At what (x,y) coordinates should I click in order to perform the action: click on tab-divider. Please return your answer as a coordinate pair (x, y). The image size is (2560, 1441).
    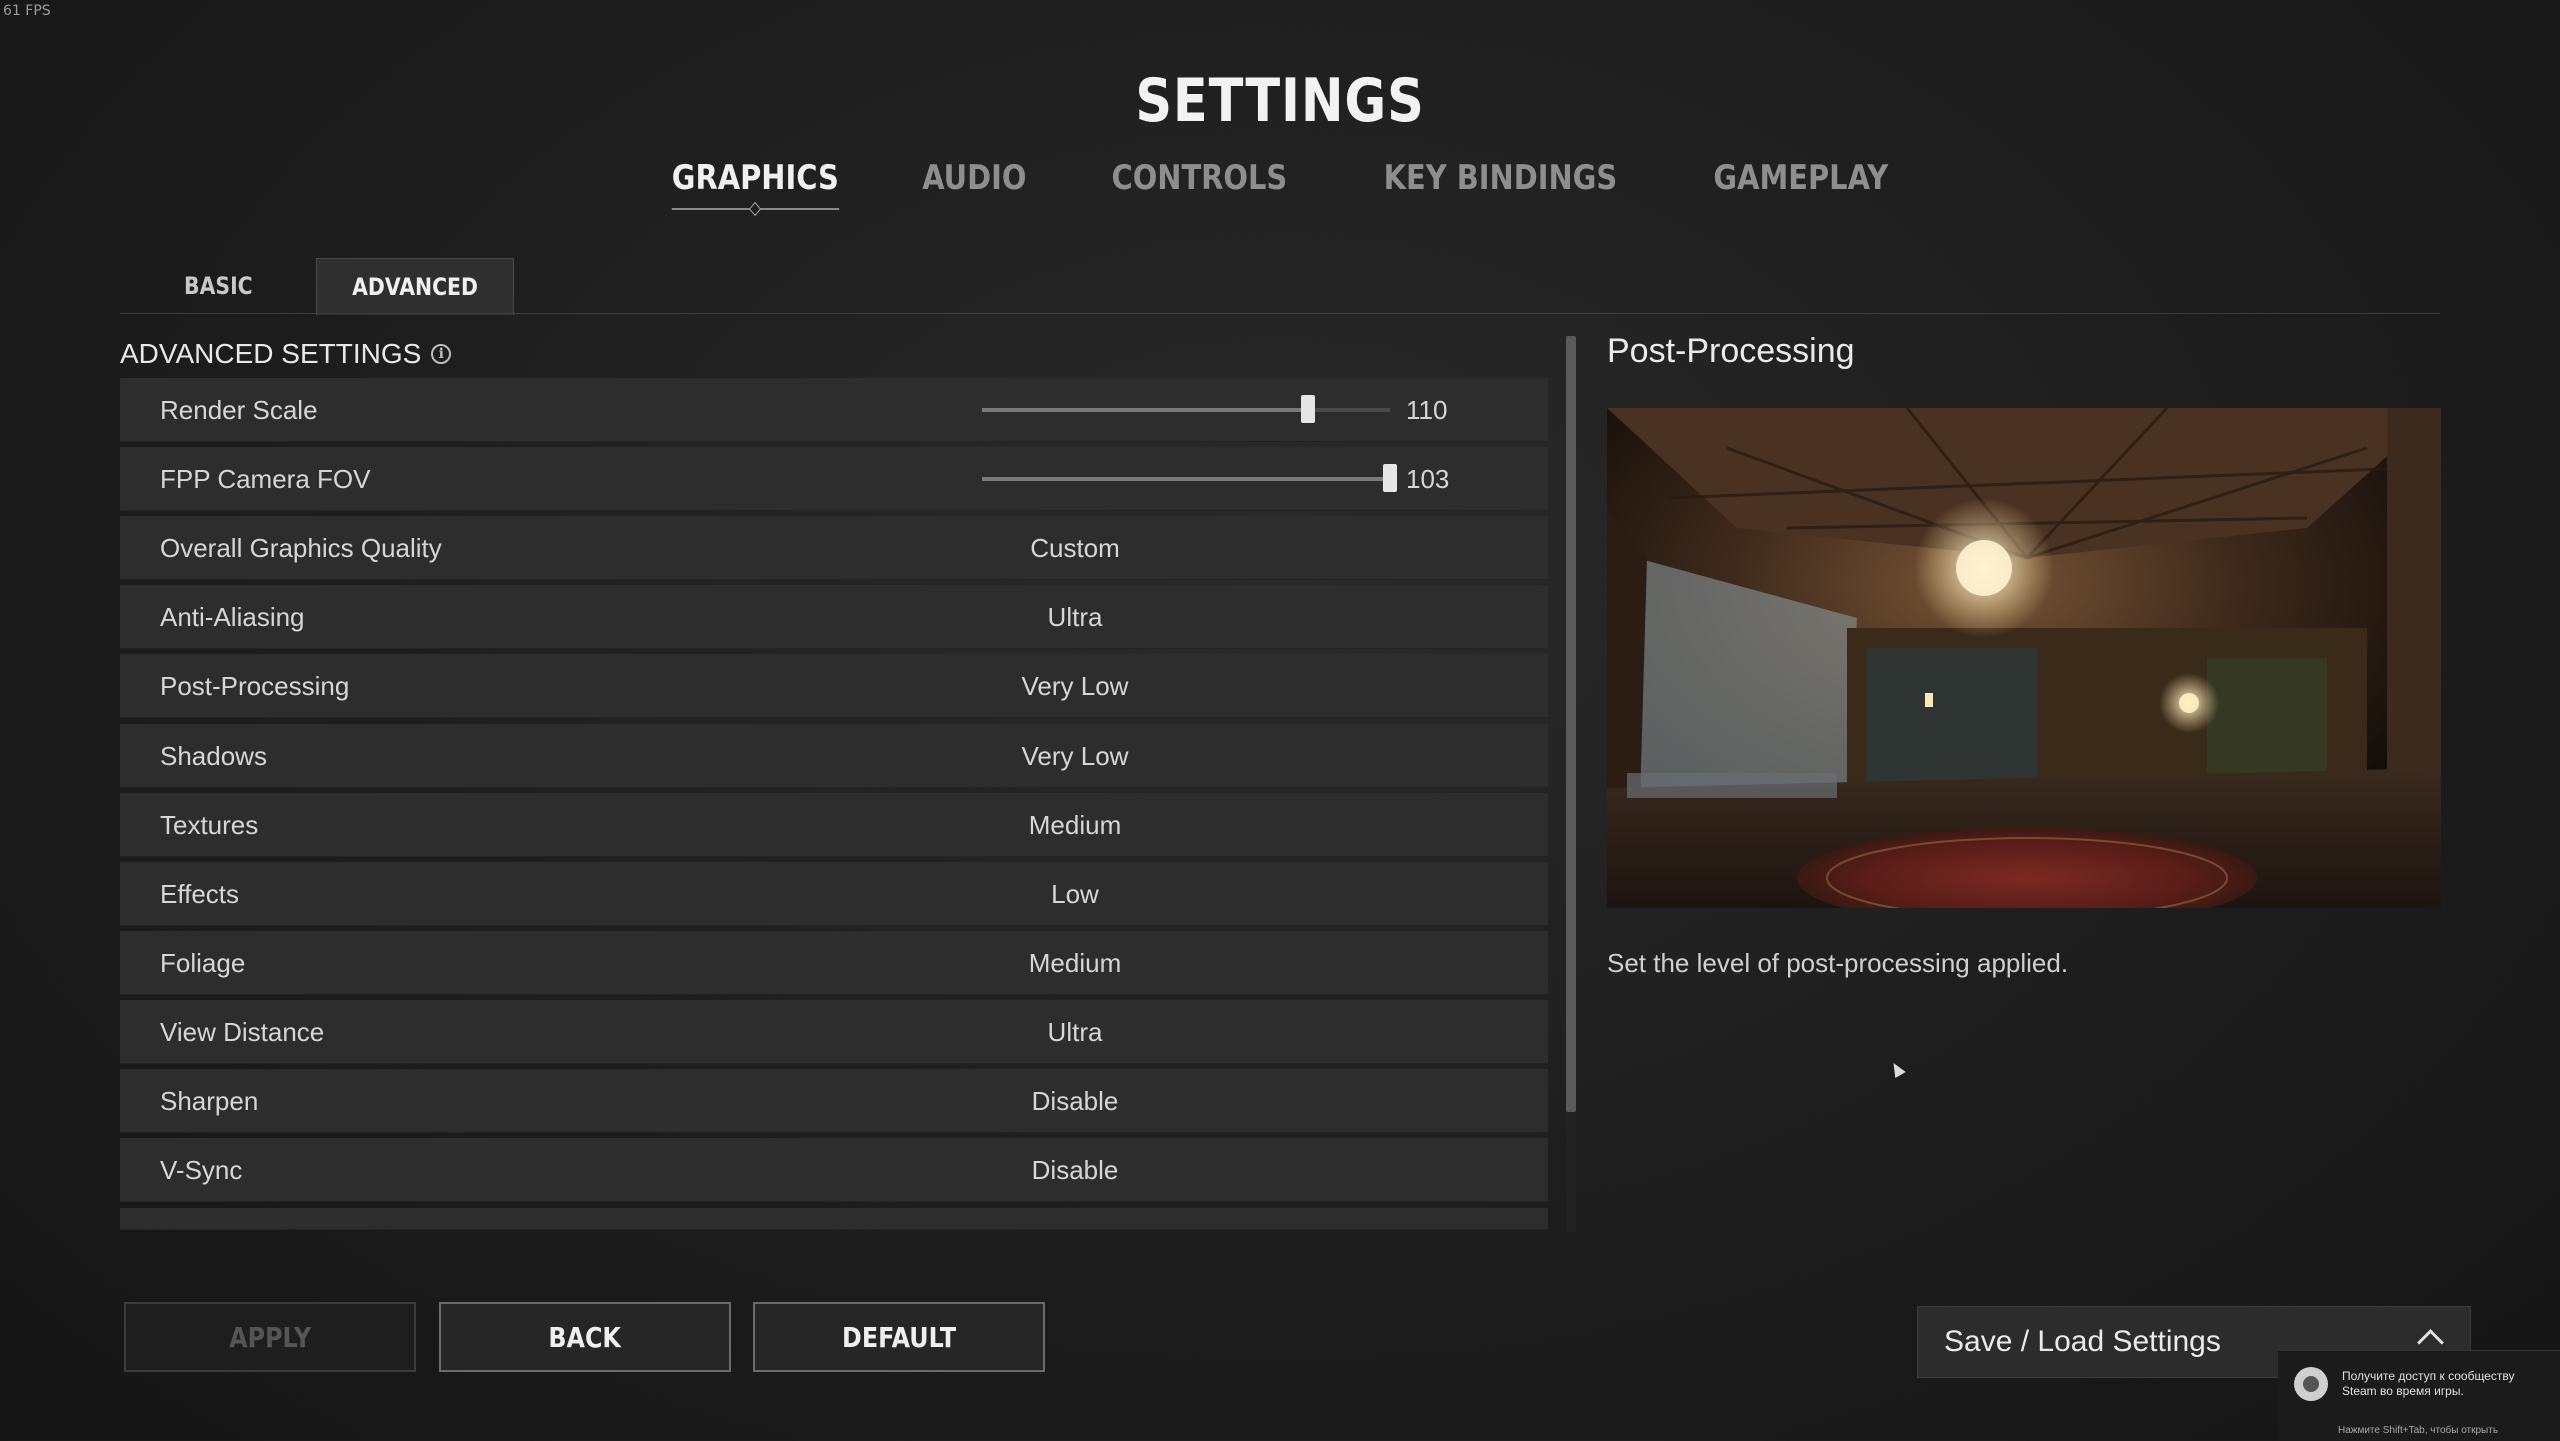
    Looking at the image, I should click on (1280, 313).